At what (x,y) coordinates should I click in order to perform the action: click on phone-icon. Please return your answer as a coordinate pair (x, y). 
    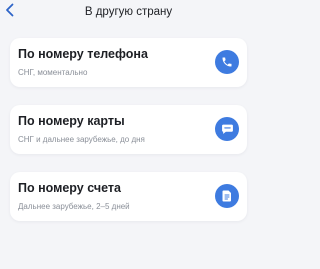
    Looking at the image, I should click on (227, 62).